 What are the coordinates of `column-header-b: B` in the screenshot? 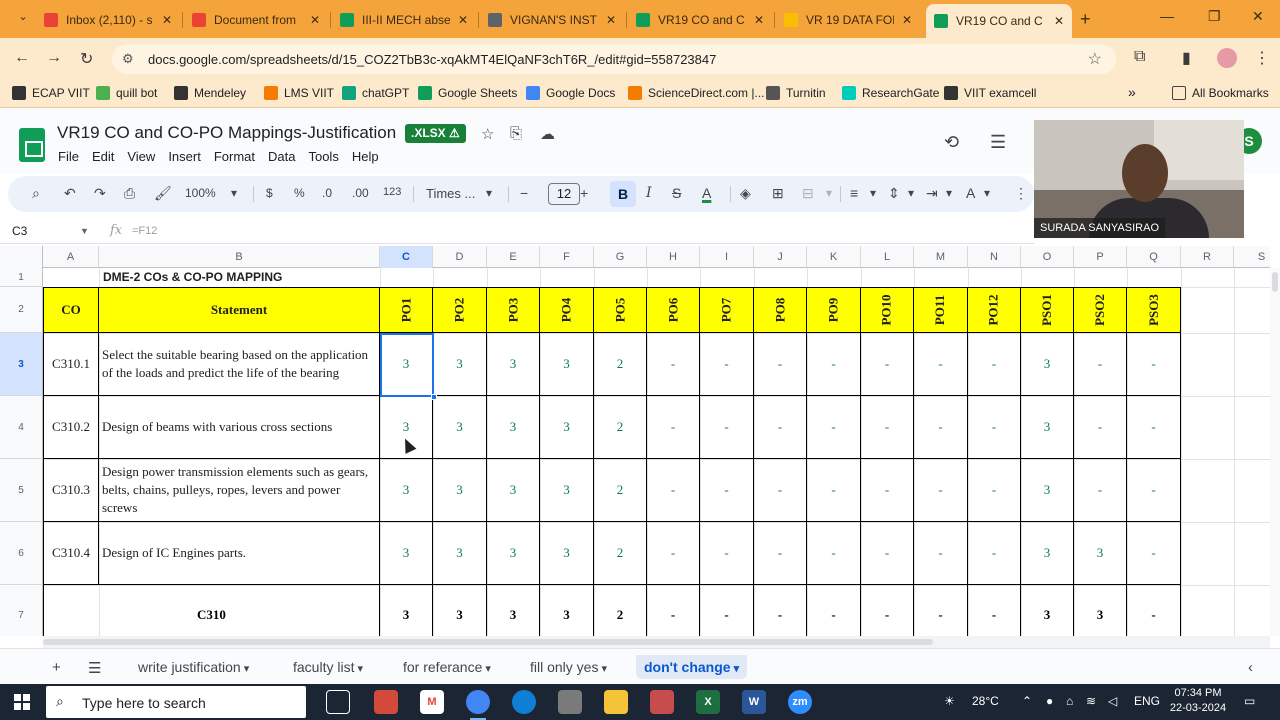 It's located at (239, 257).